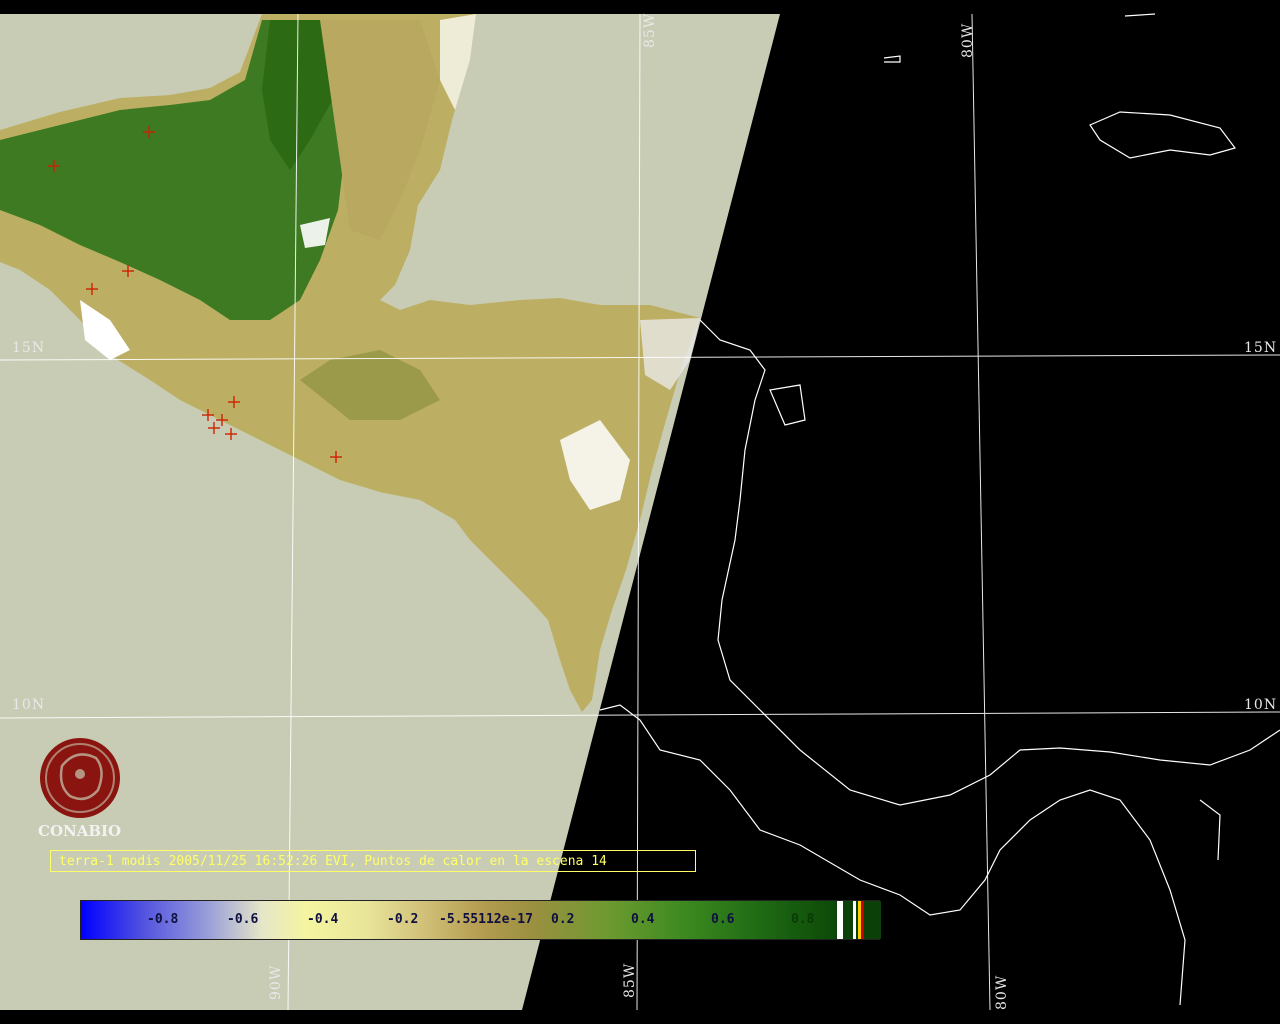  Describe the element at coordinates (323, 919) in the screenshot. I see `colorbar-tick: -0.4` at that location.